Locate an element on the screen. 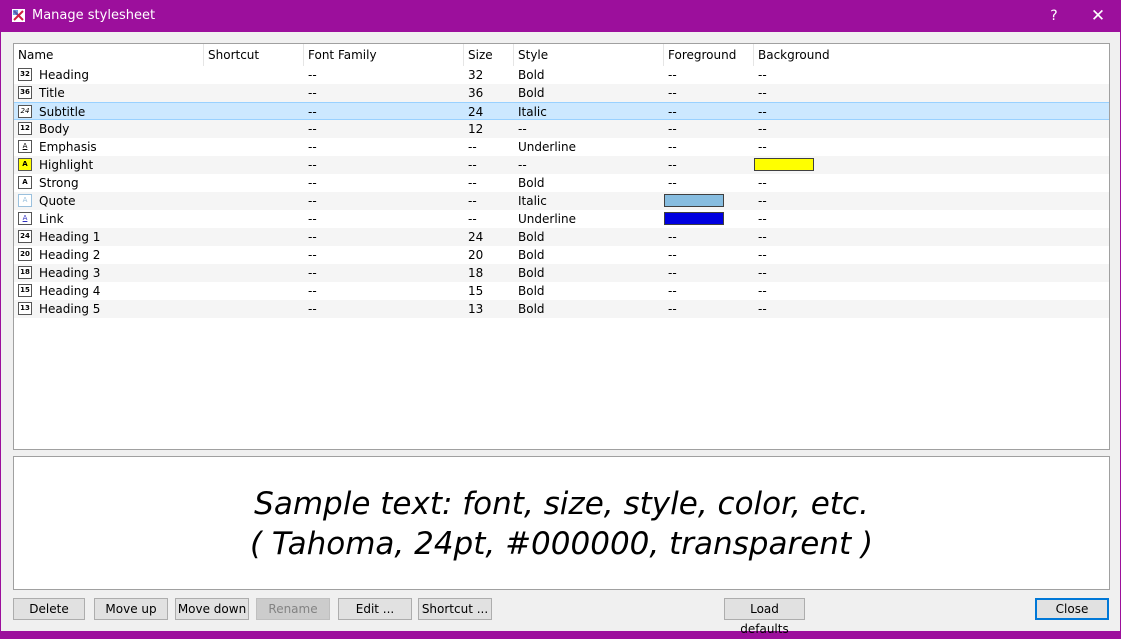  column-header-font-family: Font Family is located at coordinates (384, 55).